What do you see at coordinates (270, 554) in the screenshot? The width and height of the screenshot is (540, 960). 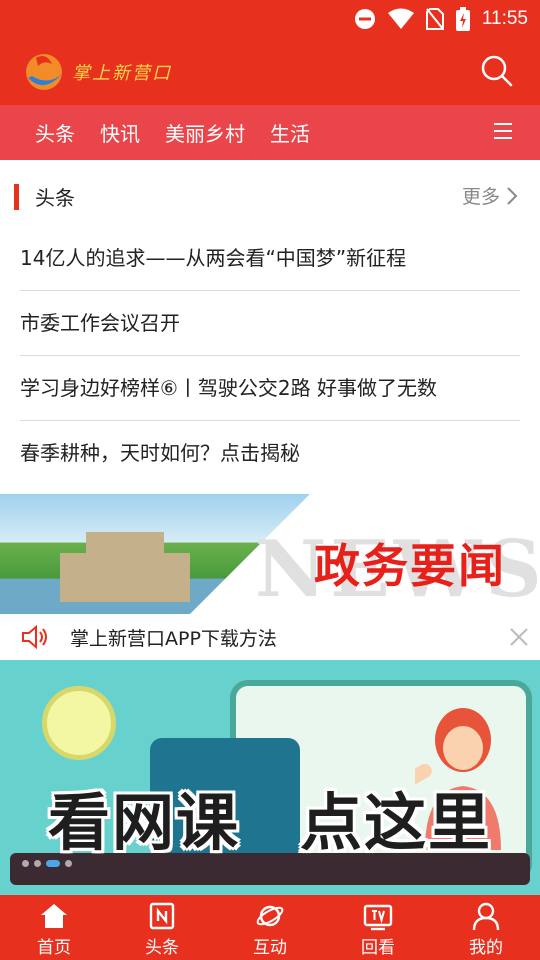 I see `government-news-banner: NEWS 政务要闻` at bounding box center [270, 554].